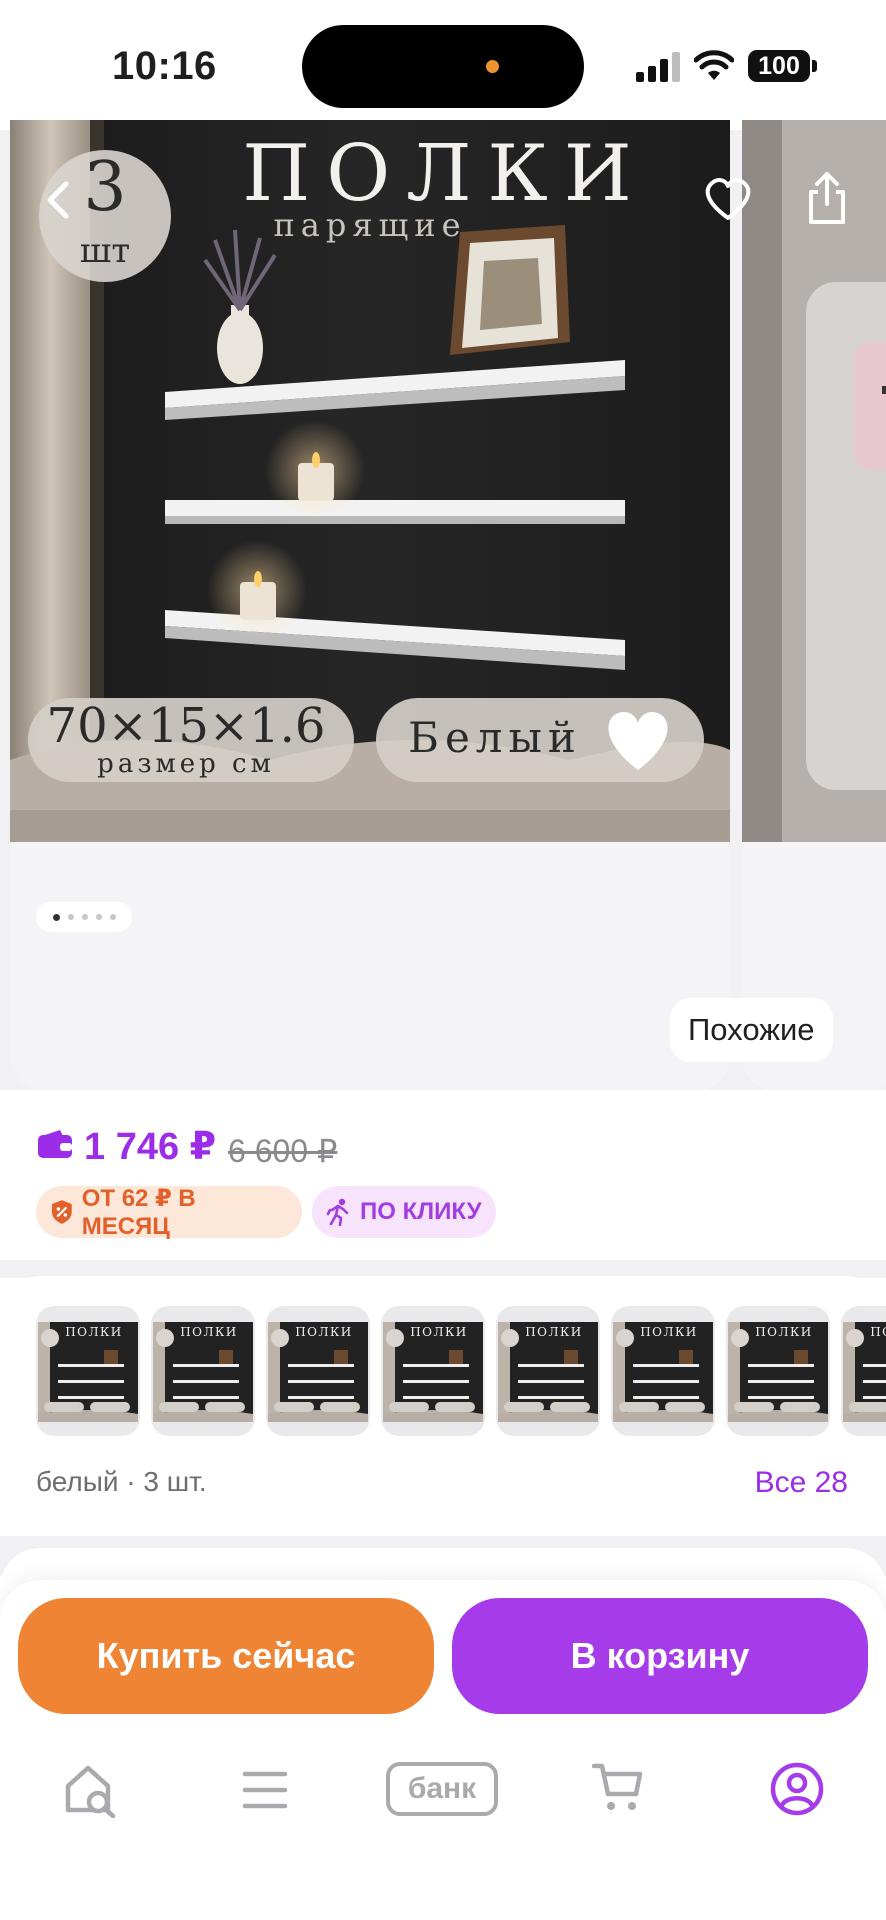  What do you see at coordinates (150, 1147) in the screenshot?
I see `current-price: 1 746 ₽` at bounding box center [150, 1147].